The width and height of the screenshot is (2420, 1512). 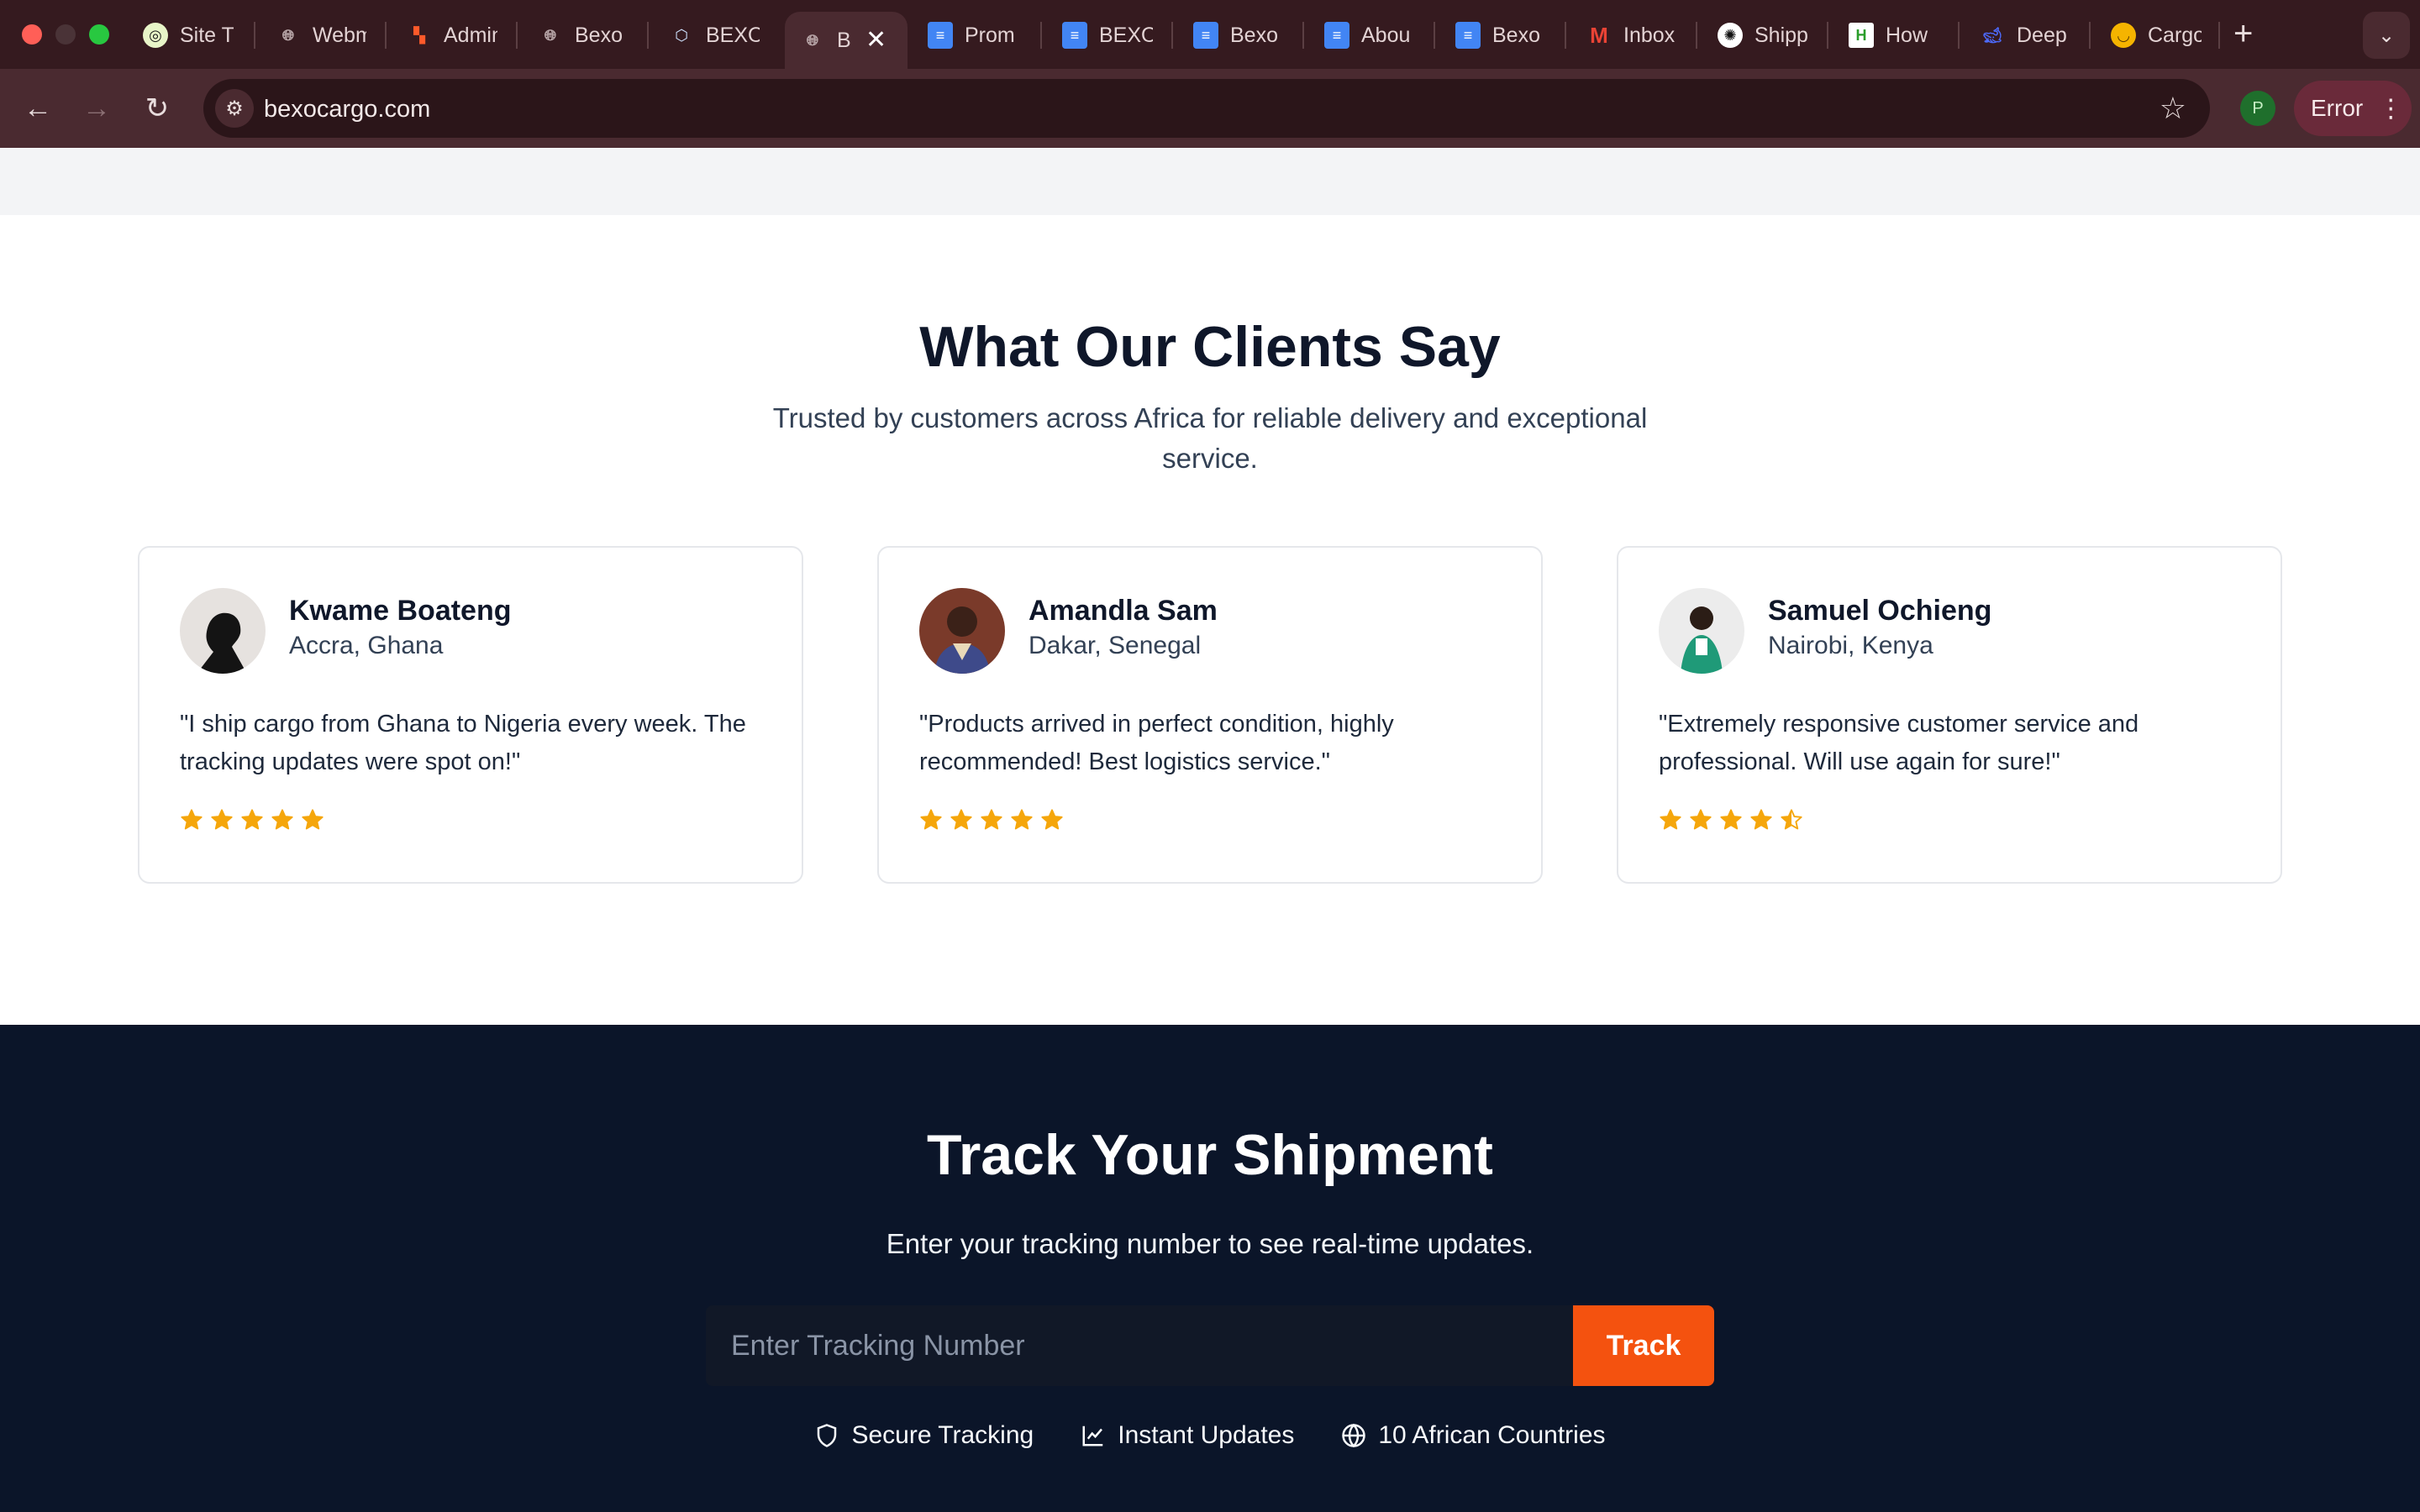 I want to click on close-window-button, so click(x=32, y=34).